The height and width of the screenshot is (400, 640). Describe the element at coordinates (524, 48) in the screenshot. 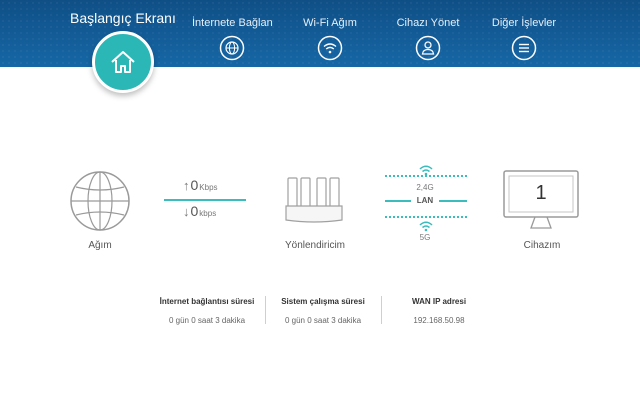

I see `menu-icon` at that location.